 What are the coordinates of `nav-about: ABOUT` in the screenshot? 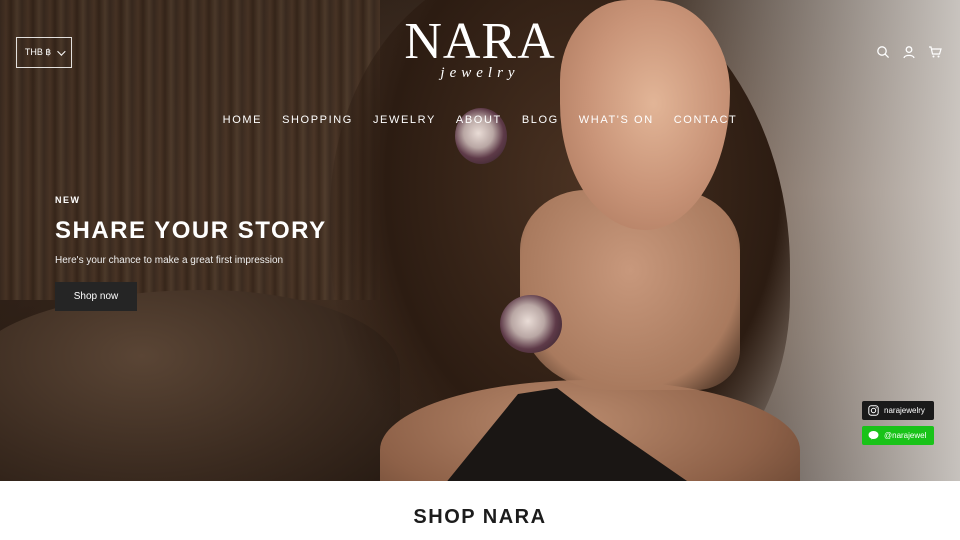 It's located at (479, 120).